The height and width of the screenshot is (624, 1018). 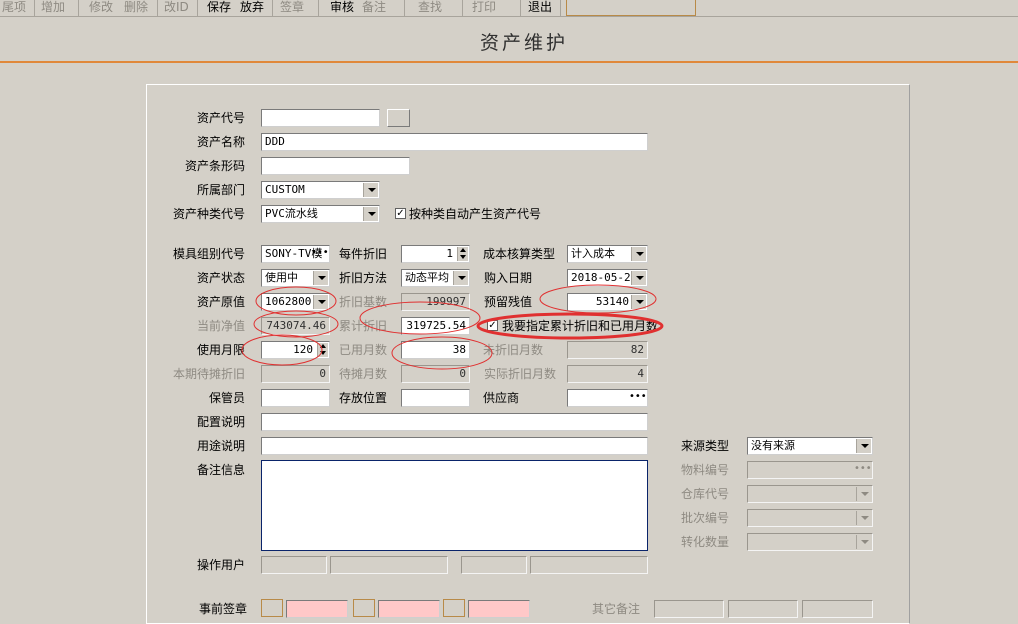 What do you see at coordinates (612, 301) in the screenshot?
I see `residual-value-value: 53140` at bounding box center [612, 301].